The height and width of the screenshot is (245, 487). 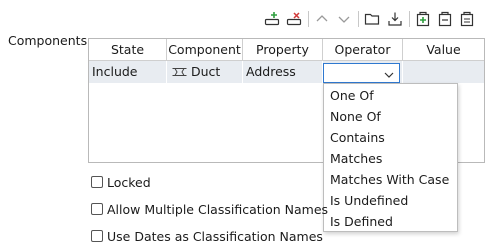 I want to click on column-header-property: Property, so click(x=283, y=50).